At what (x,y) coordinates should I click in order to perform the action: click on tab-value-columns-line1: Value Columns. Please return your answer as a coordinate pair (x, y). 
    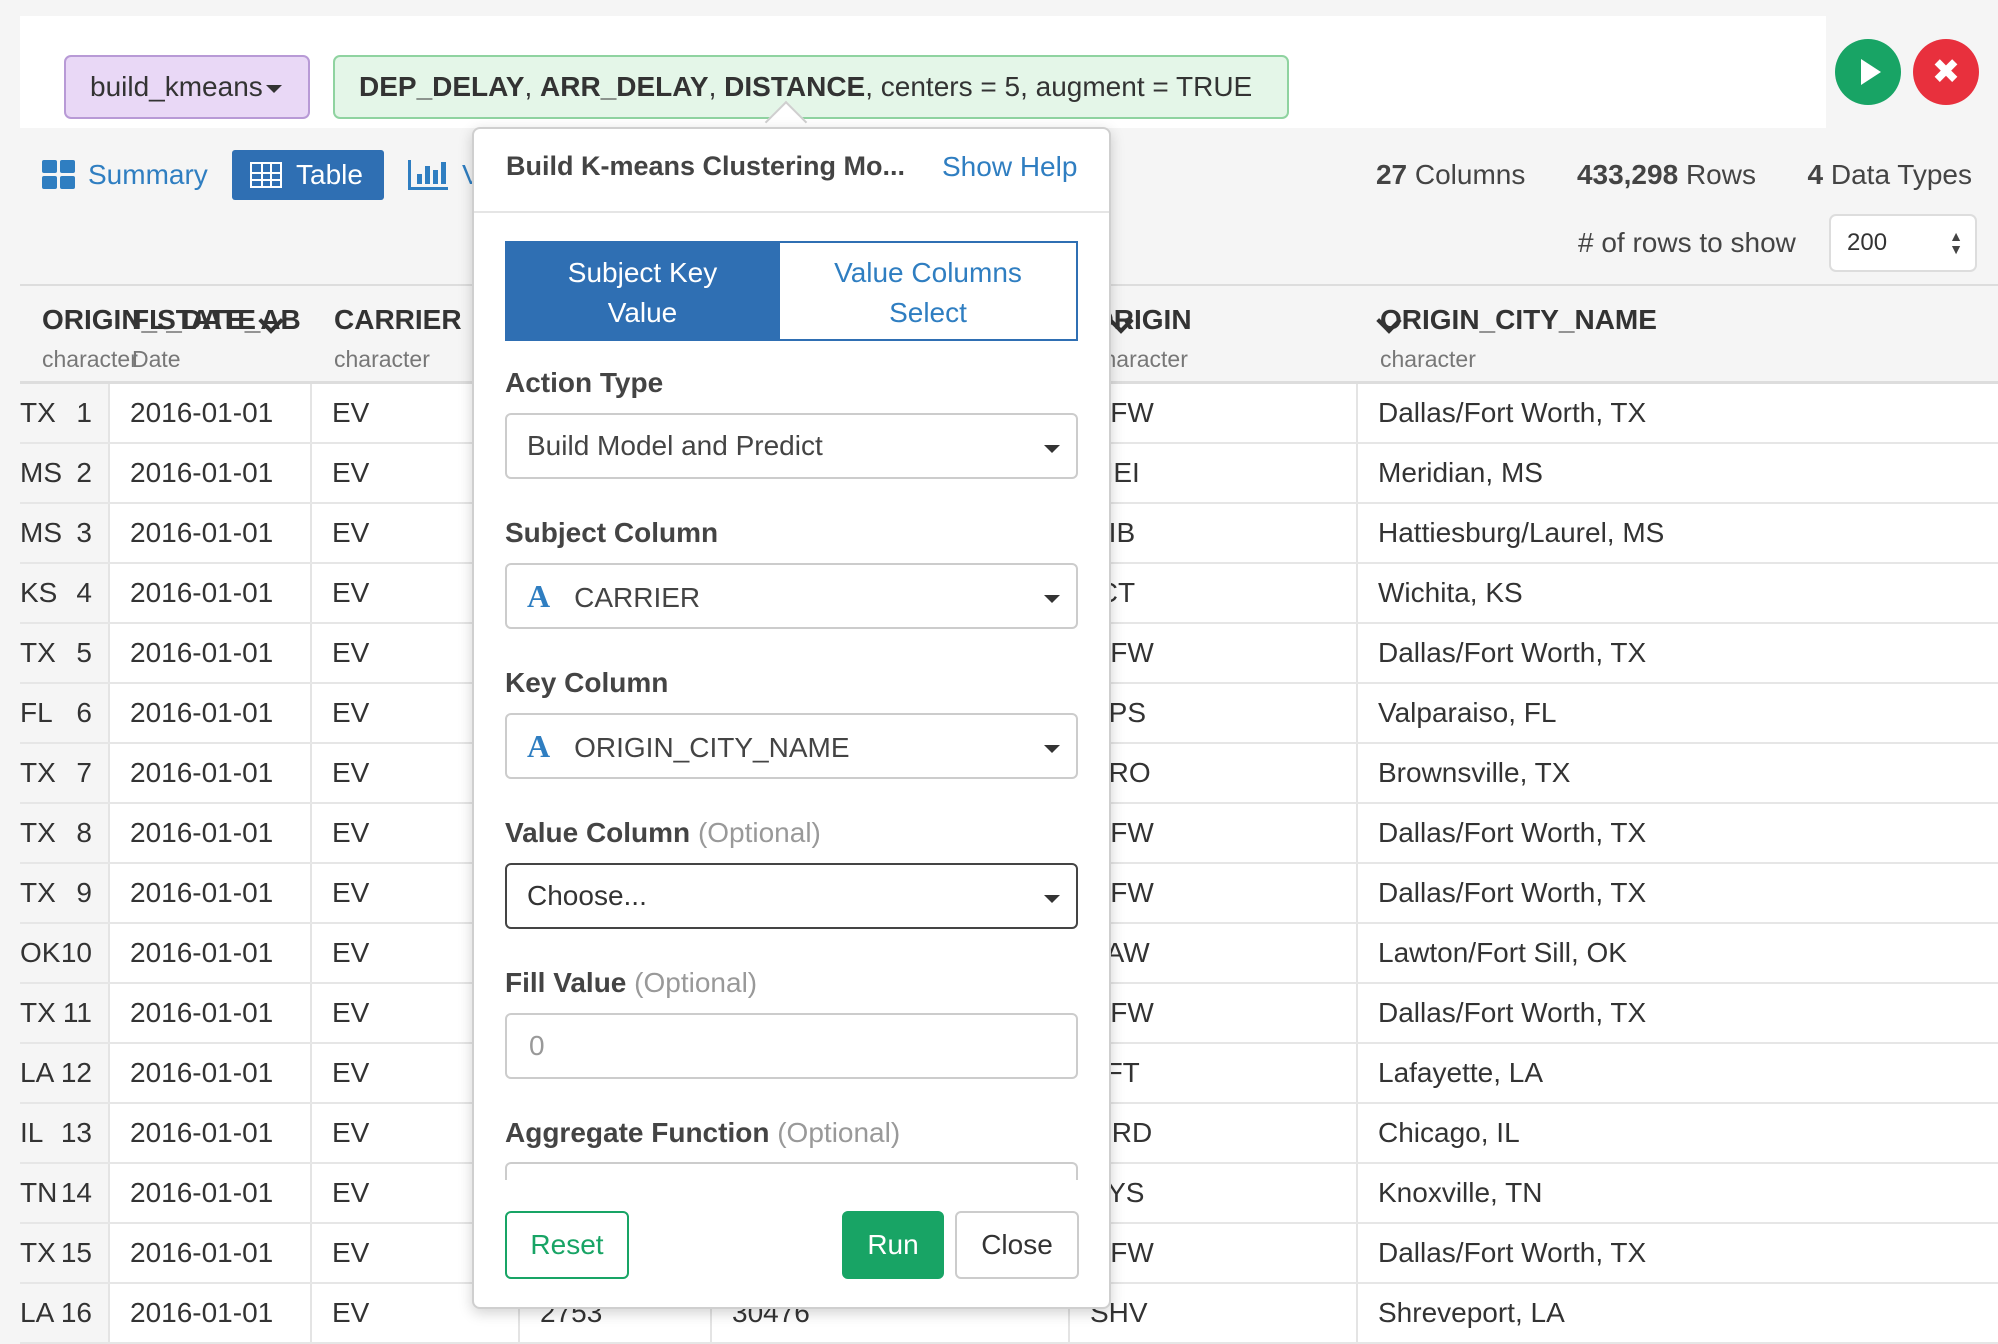
    Looking at the image, I should click on (928, 272).